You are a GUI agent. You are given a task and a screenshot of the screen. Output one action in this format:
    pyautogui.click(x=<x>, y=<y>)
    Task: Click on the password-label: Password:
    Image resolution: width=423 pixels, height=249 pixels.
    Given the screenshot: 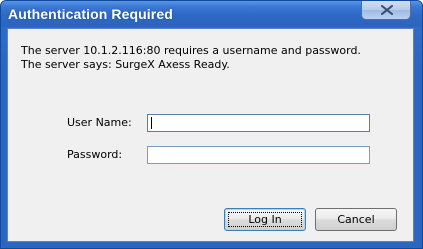 What is the action you would take?
    pyautogui.click(x=95, y=154)
    